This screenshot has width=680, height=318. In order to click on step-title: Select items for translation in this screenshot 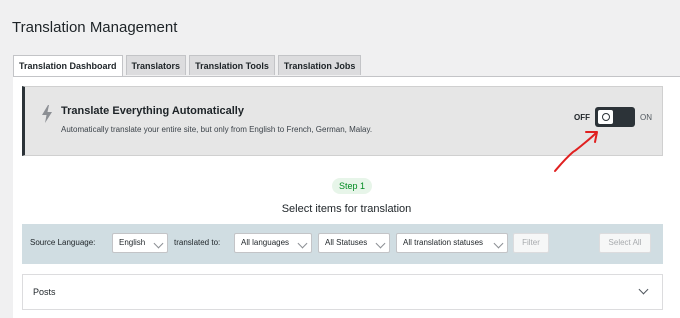, I will do `click(346, 209)`.